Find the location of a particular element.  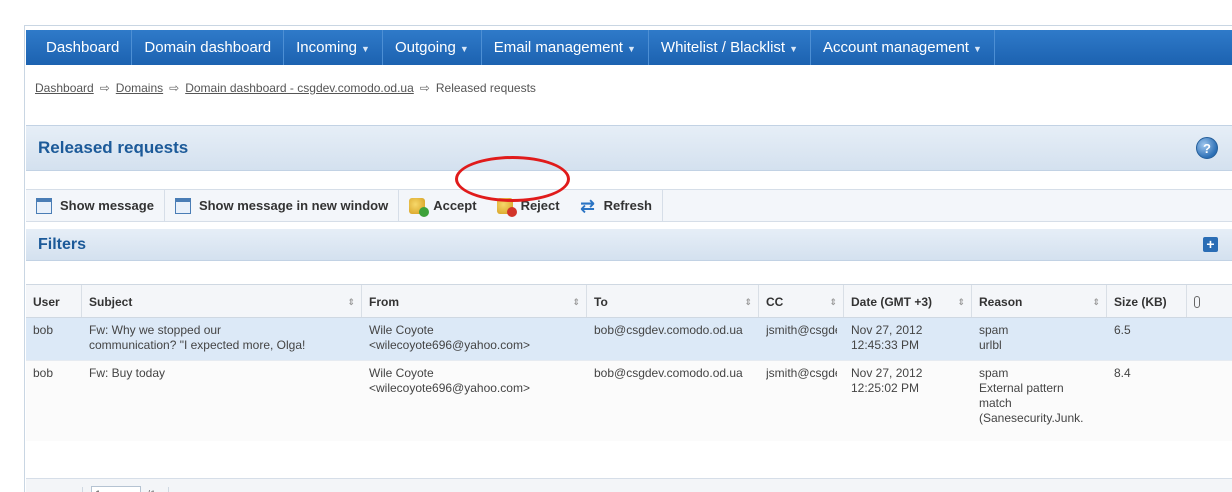

page-title: Released requests is located at coordinates (113, 147).